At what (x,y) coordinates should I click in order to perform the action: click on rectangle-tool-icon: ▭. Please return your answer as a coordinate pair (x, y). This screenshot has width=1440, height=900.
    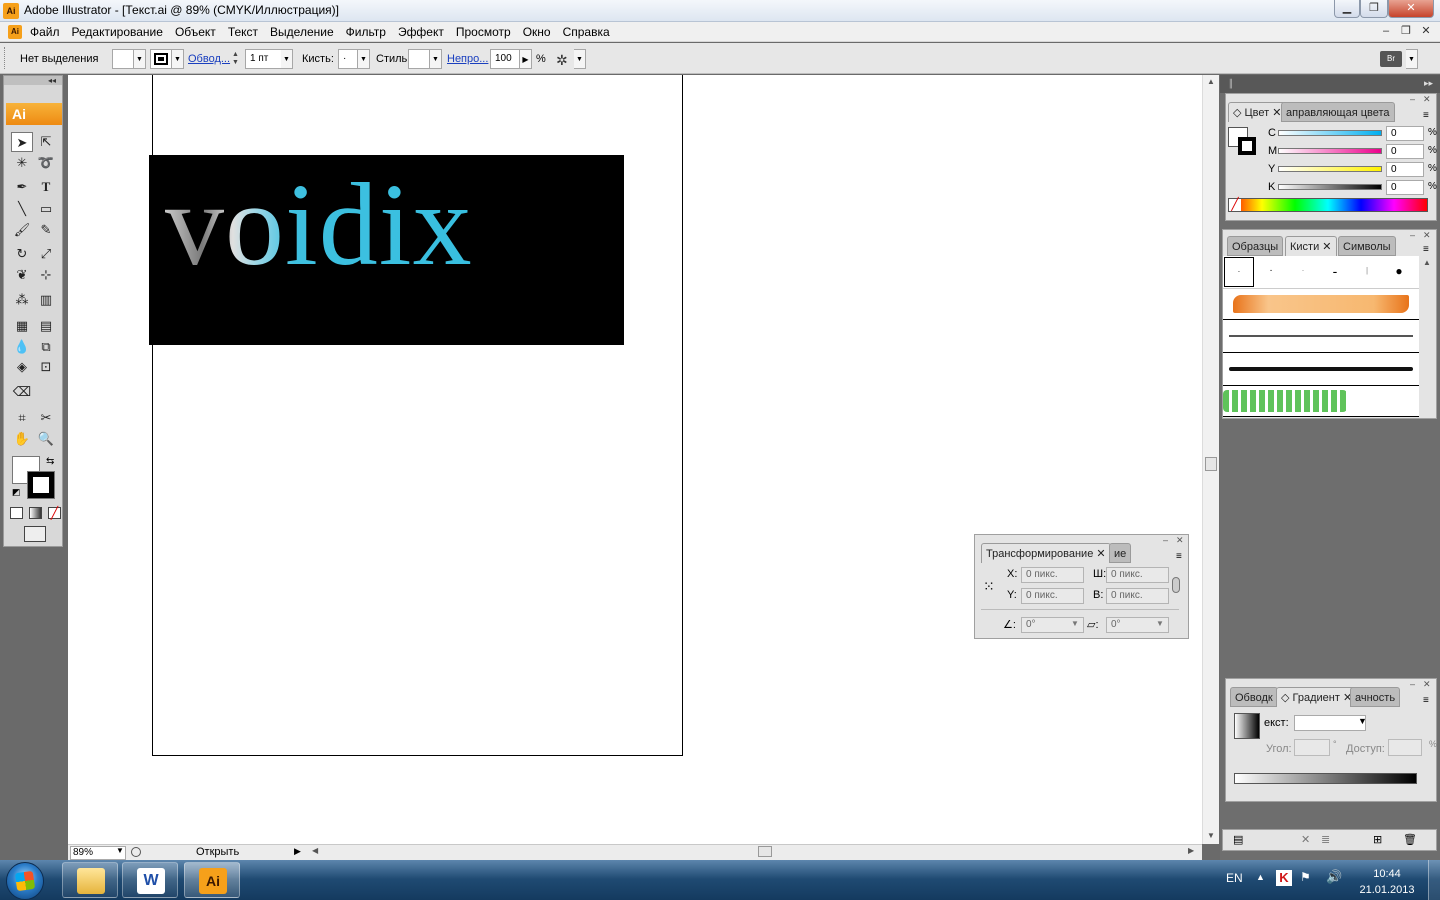
    Looking at the image, I should click on (46, 209).